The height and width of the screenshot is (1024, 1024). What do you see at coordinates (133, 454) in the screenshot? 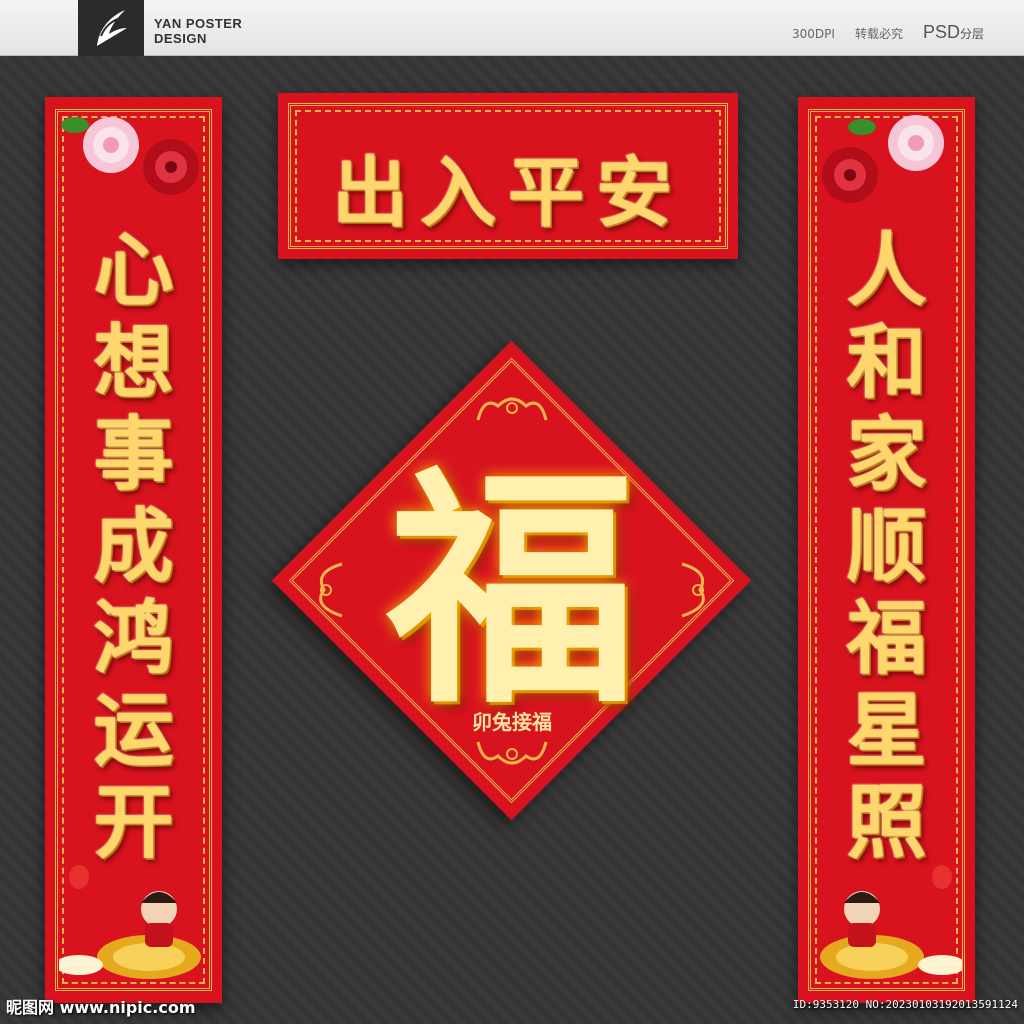
I see `couplet-char: 事` at bounding box center [133, 454].